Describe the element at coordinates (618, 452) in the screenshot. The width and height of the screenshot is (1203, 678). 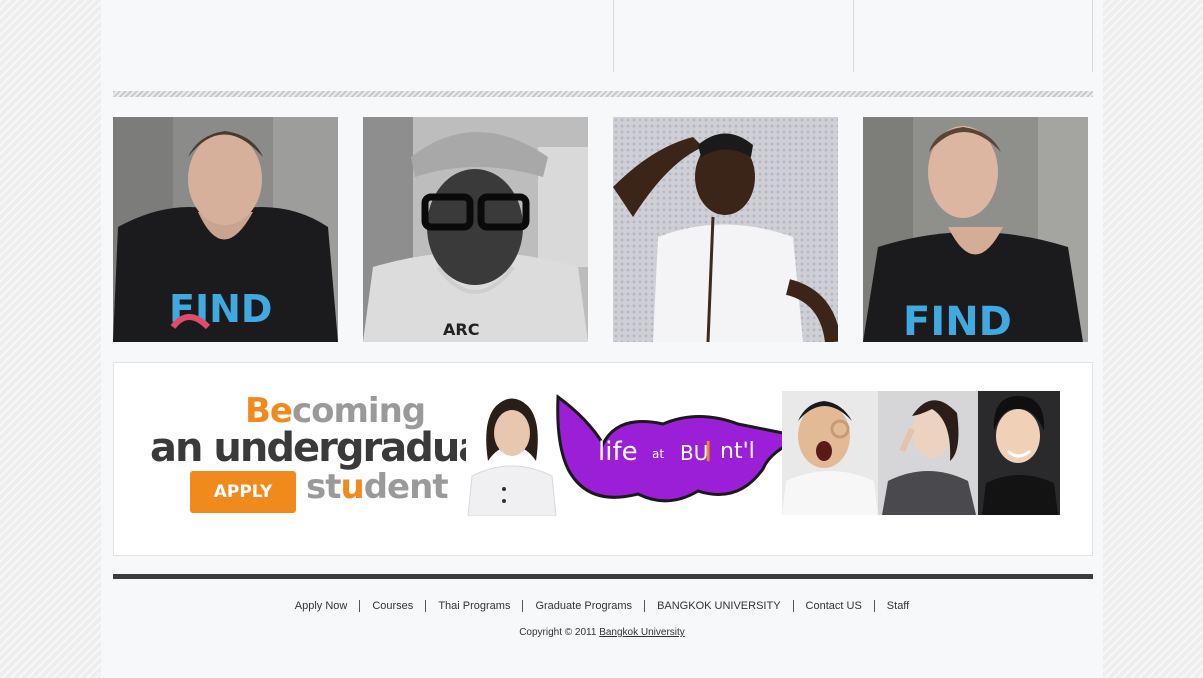
I see `bubble-life-text: life` at that location.